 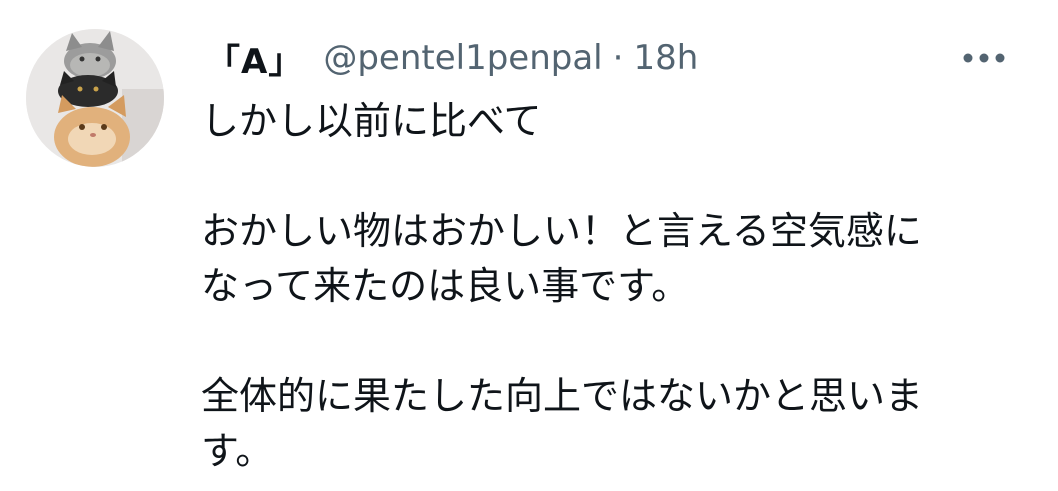 What do you see at coordinates (665, 58) in the screenshot?
I see `timestamp: 18h` at bounding box center [665, 58].